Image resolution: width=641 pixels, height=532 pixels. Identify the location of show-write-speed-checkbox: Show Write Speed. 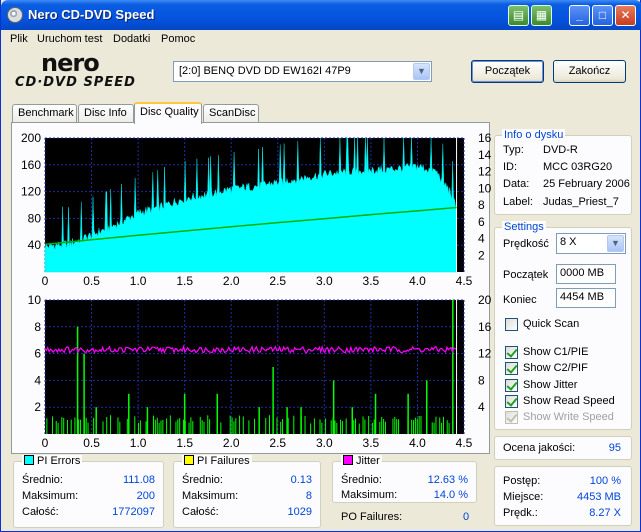
(565, 418).